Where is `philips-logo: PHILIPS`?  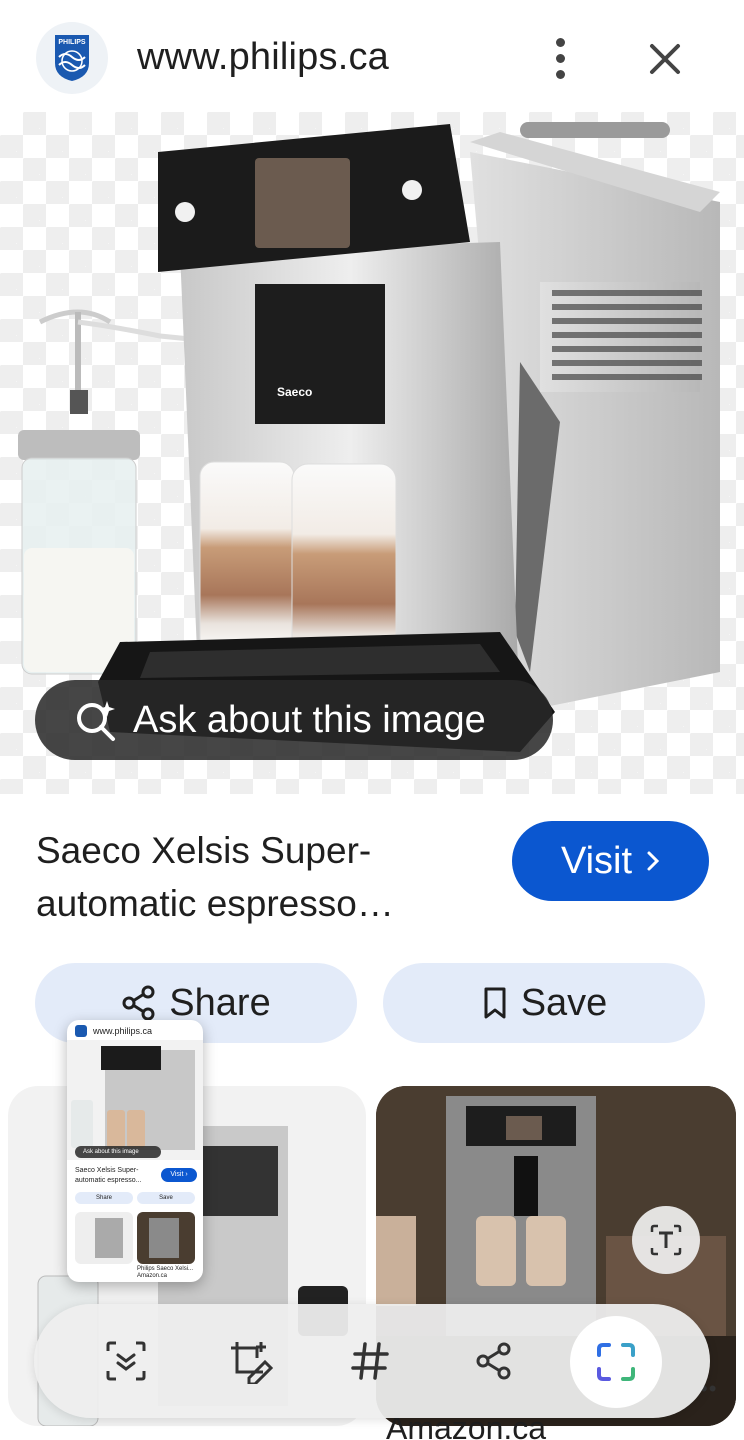 philips-logo: PHILIPS is located at coordinates (72, 58).